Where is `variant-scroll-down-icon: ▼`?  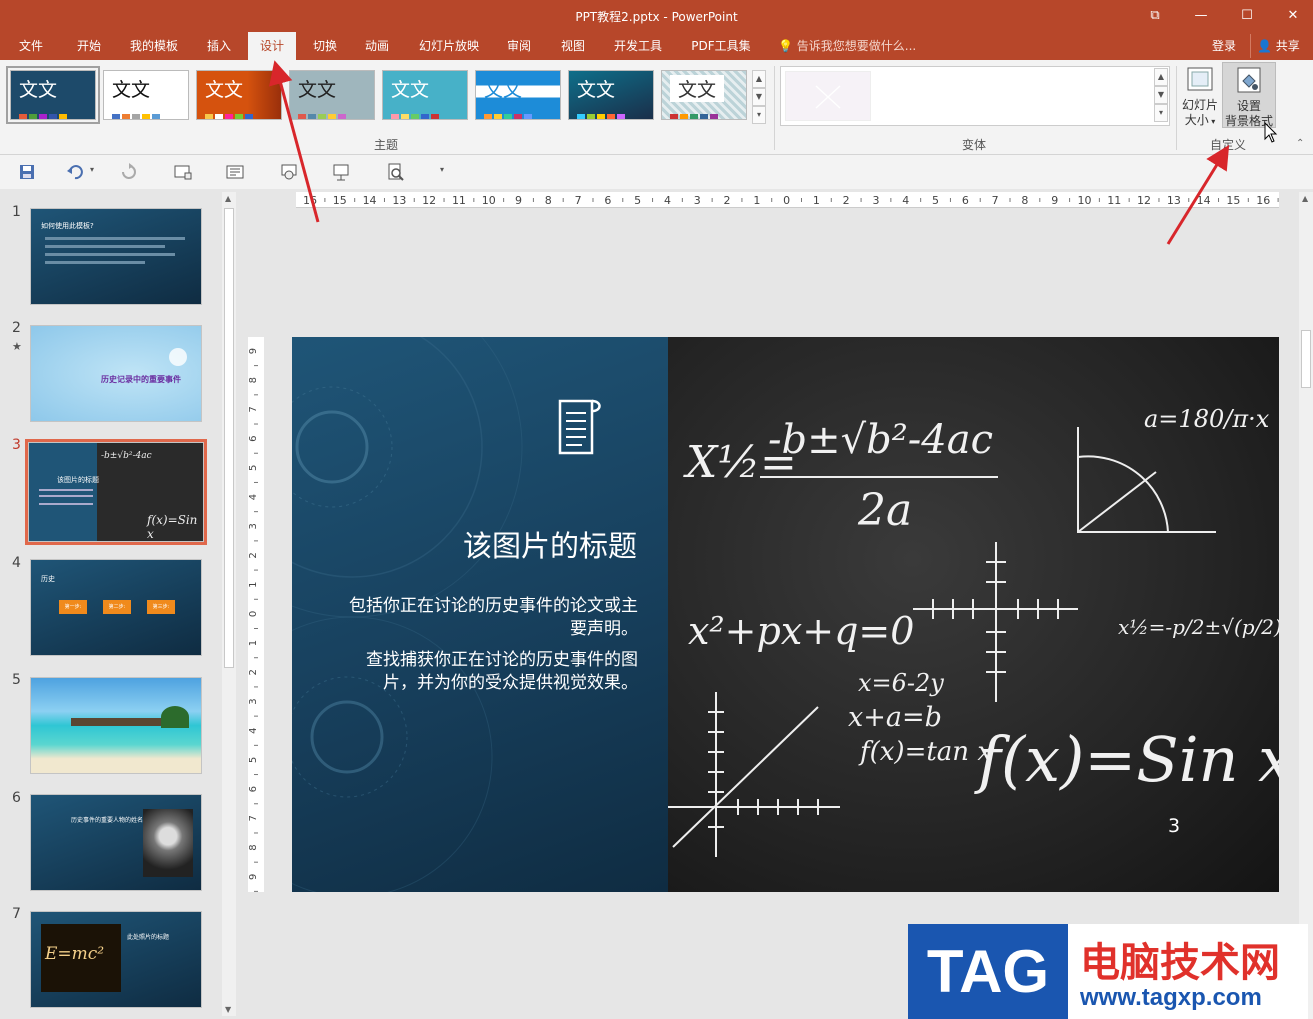 variant-scroll-down-icon: ▼ is located at coordinates (1161, 95).